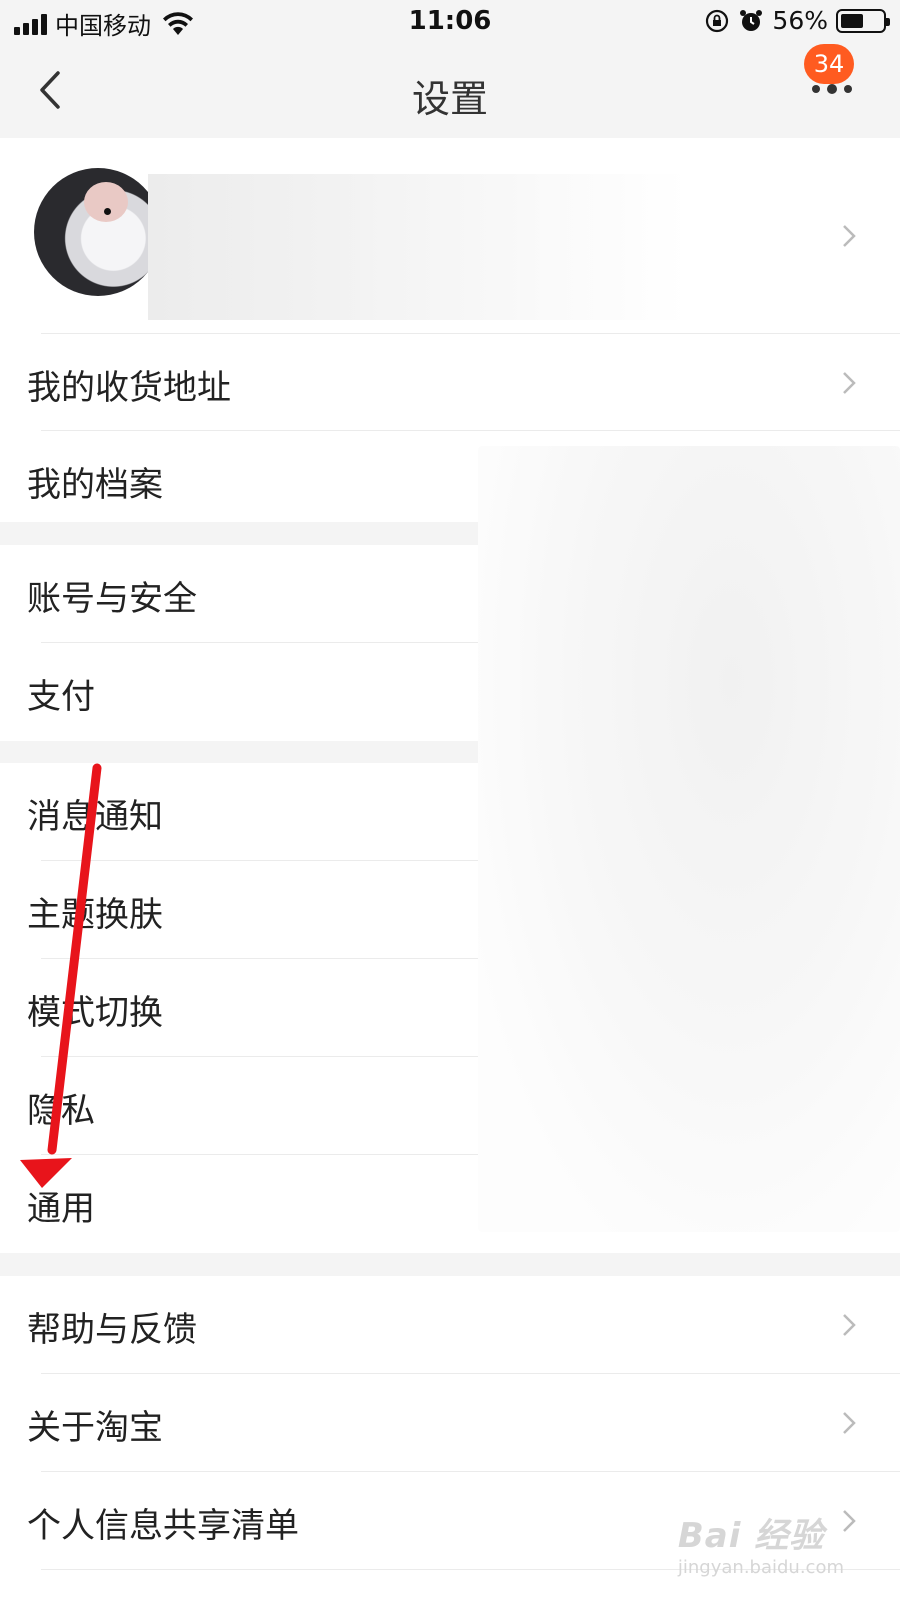  What do you see at coordinates (717, 20) in the screenshot?
I see `rotation-lock-icon` at bounding box center [717, 20].